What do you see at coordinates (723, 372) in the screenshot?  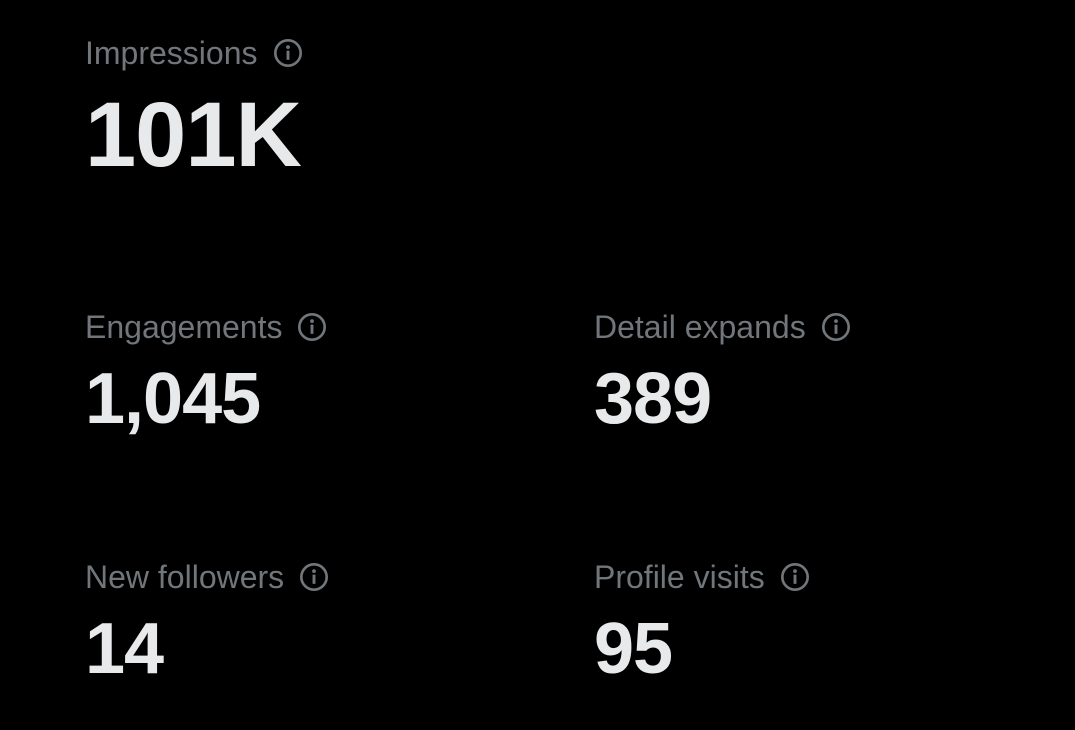 I see `detail-expands-metric: Detail expands 389` at bounding box center [723, 372].